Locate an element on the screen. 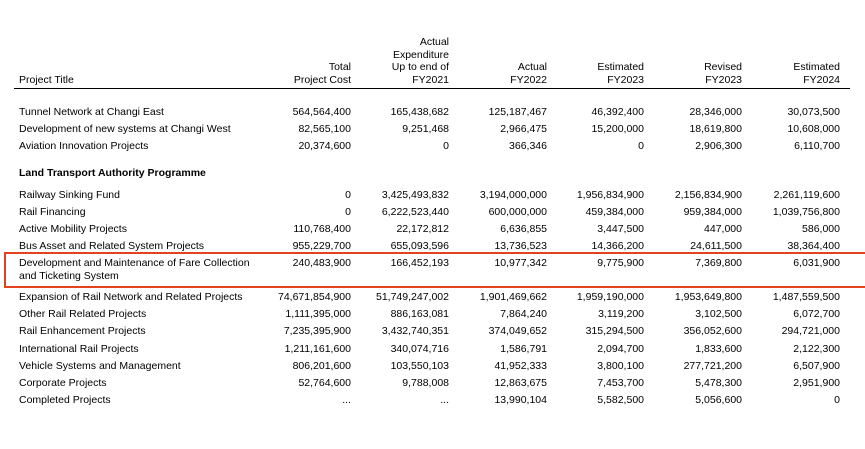 This screenshot has height=449, width=865. value-cell: 51,749,247,002 is located at coordinates (412, 297).